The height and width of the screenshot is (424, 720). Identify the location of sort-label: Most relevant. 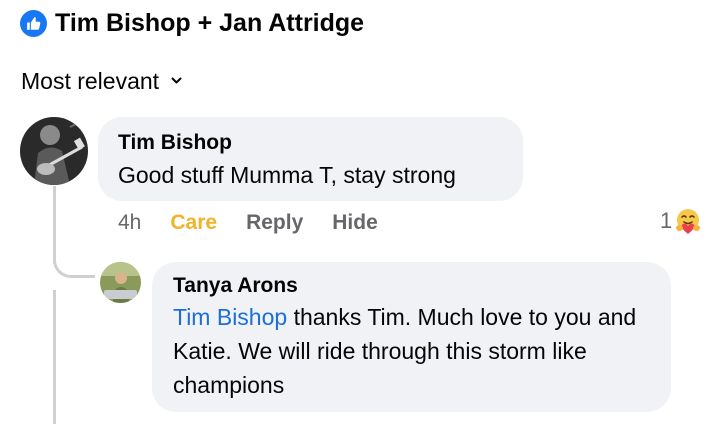
(90, 80).